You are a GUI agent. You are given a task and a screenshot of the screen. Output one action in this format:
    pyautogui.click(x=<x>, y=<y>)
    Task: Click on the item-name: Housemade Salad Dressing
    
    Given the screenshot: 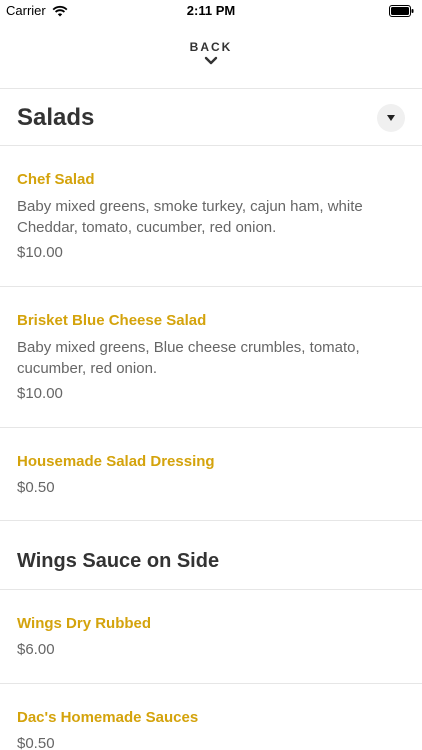 What is the action you would take?
    pyautogui.click(x=116, y=461)
    